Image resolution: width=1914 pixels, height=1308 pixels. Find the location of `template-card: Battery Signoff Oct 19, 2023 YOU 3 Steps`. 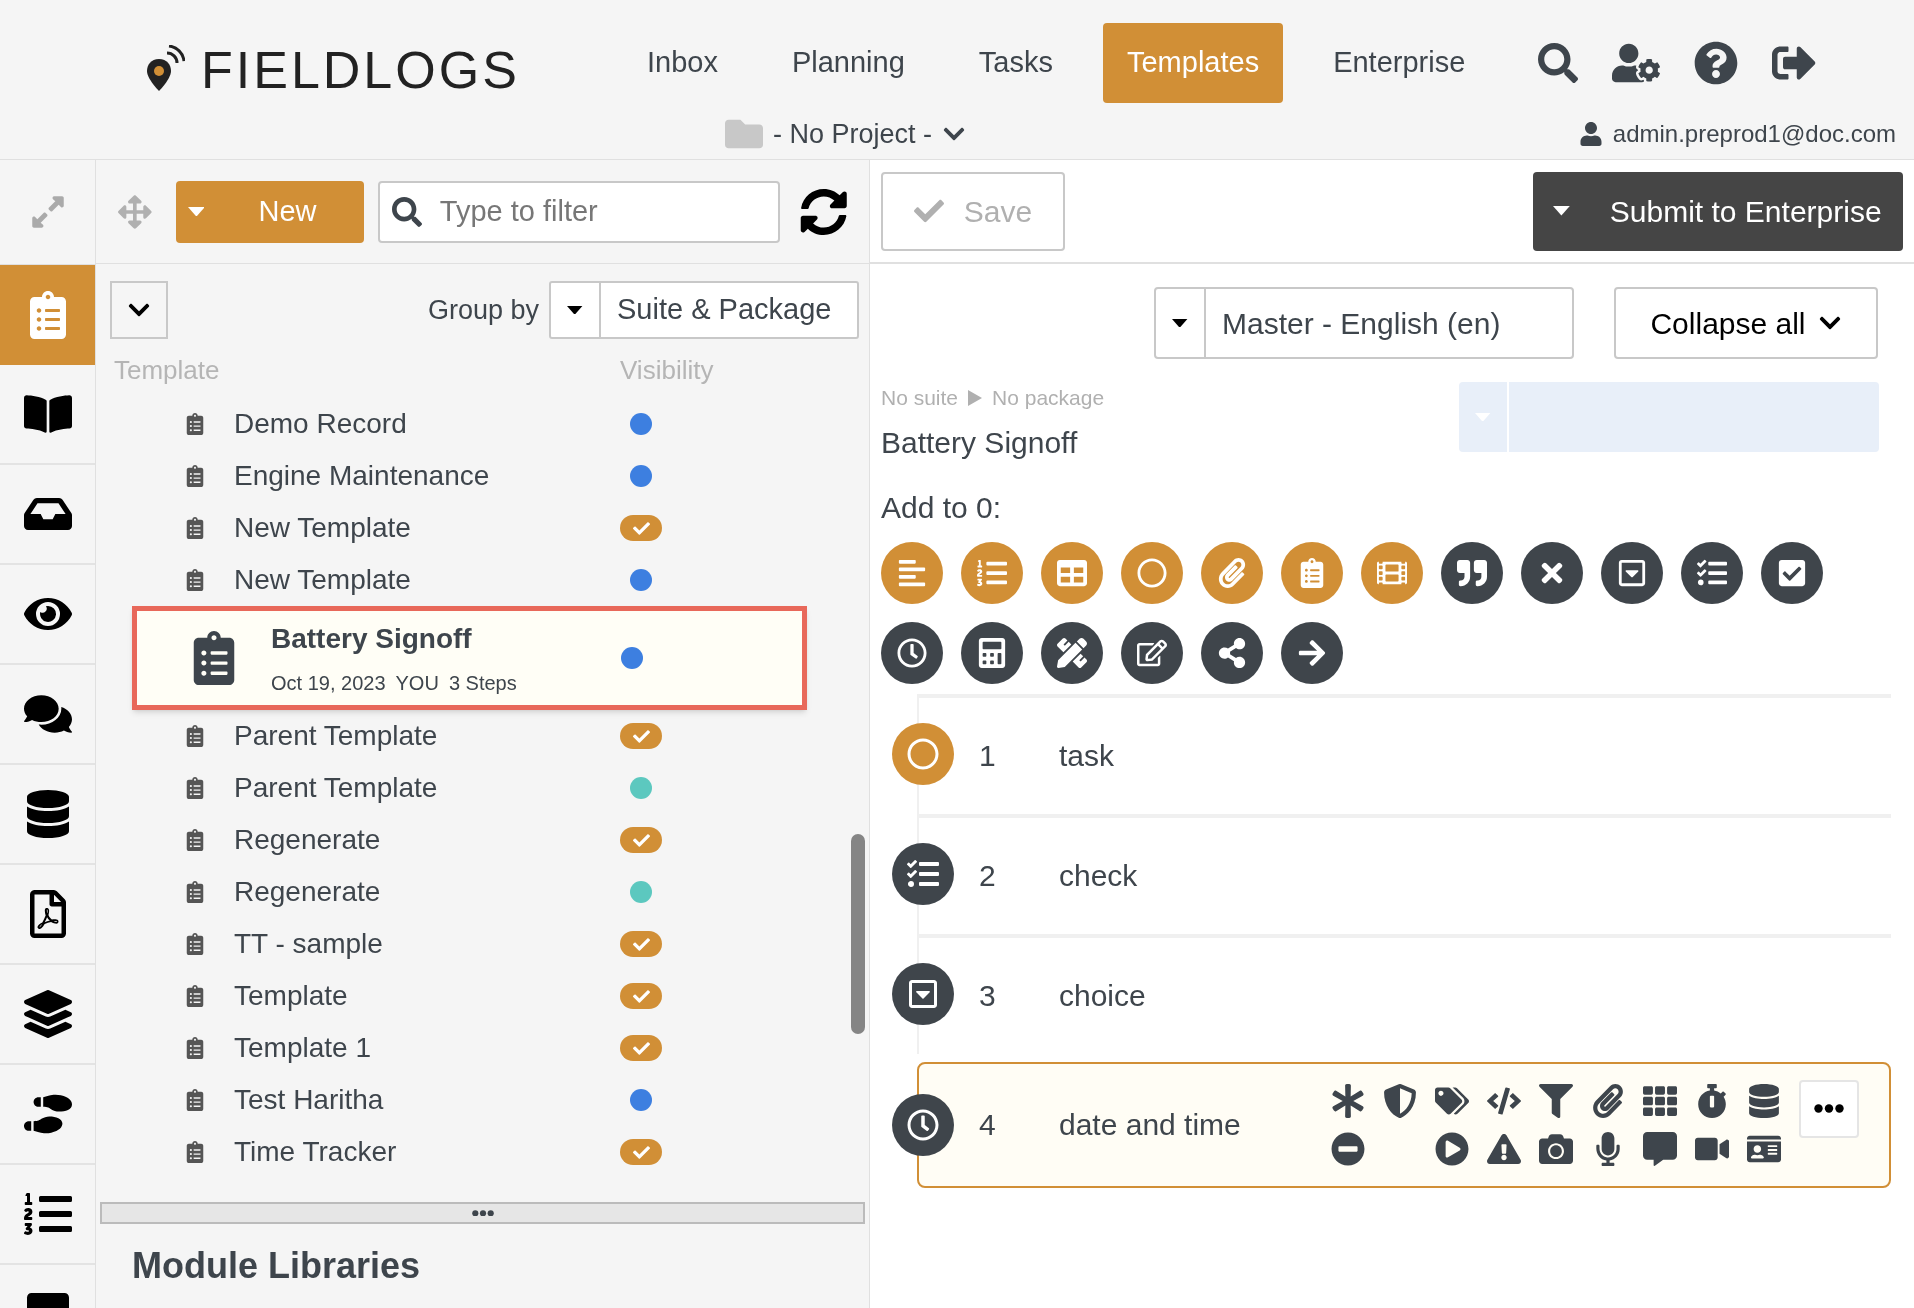

template-card: Battery Signoff Oct 19, 2023 YOU 3 Steps is located at coordinates (469, 658).